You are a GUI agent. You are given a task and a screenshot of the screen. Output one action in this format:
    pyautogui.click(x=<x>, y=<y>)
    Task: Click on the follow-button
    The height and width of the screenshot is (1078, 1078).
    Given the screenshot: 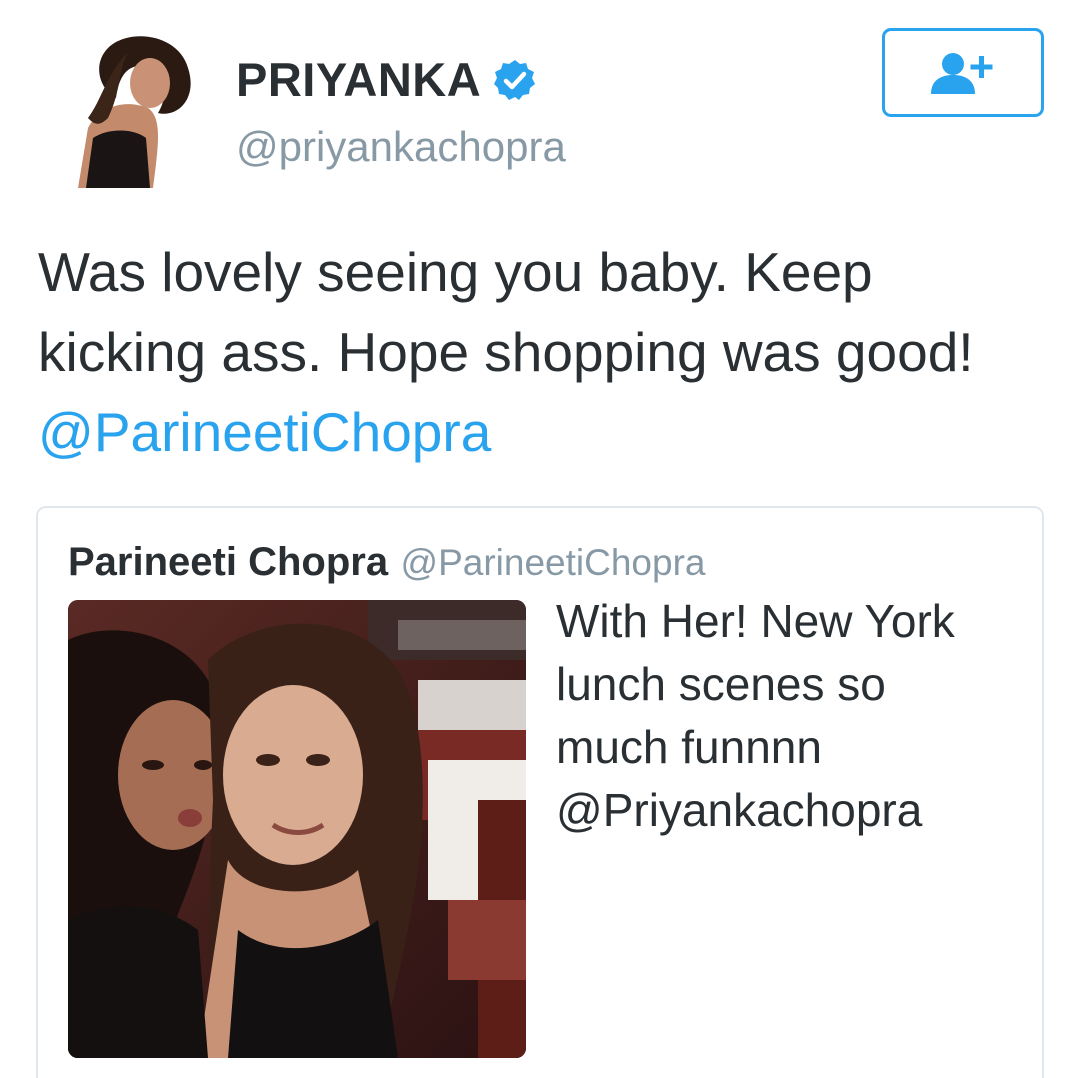 What is the action you would take?
    pyautogui.click(x=963, y=72)
    